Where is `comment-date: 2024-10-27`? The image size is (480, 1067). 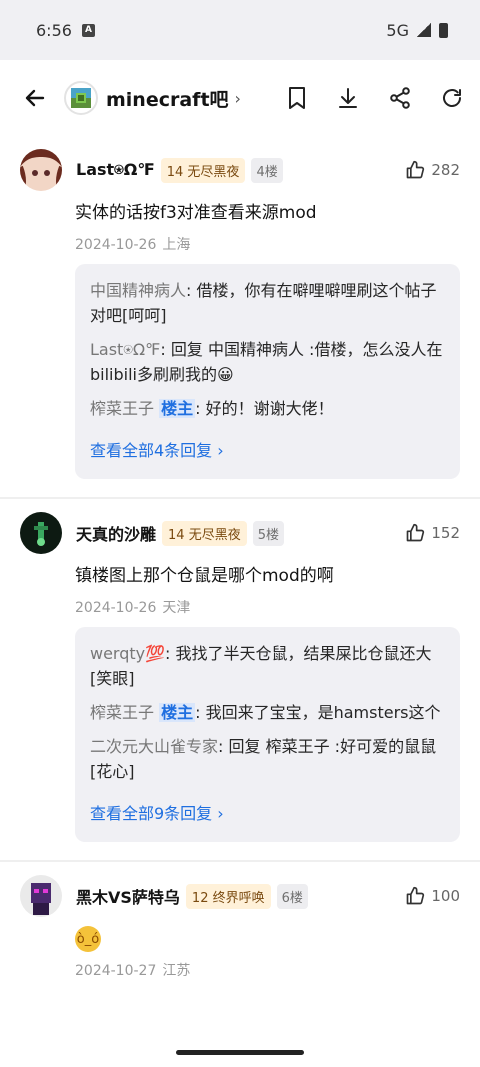 comment-date: 2024-10-27 is located at coordinates (116, 971).